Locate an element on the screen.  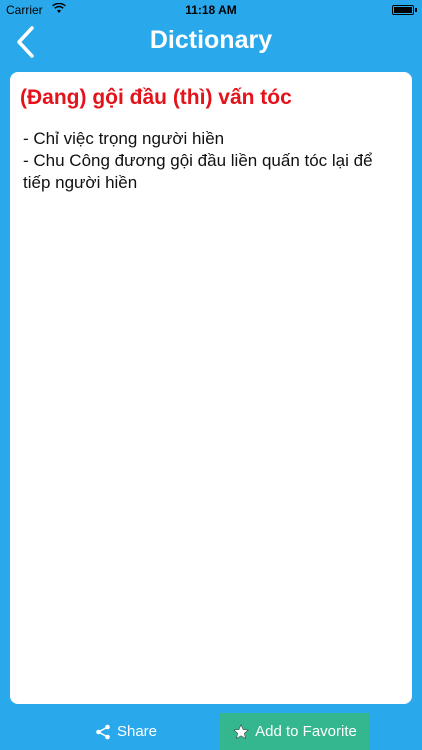
page-title: Dictionary is located at coordinates (211, 40).